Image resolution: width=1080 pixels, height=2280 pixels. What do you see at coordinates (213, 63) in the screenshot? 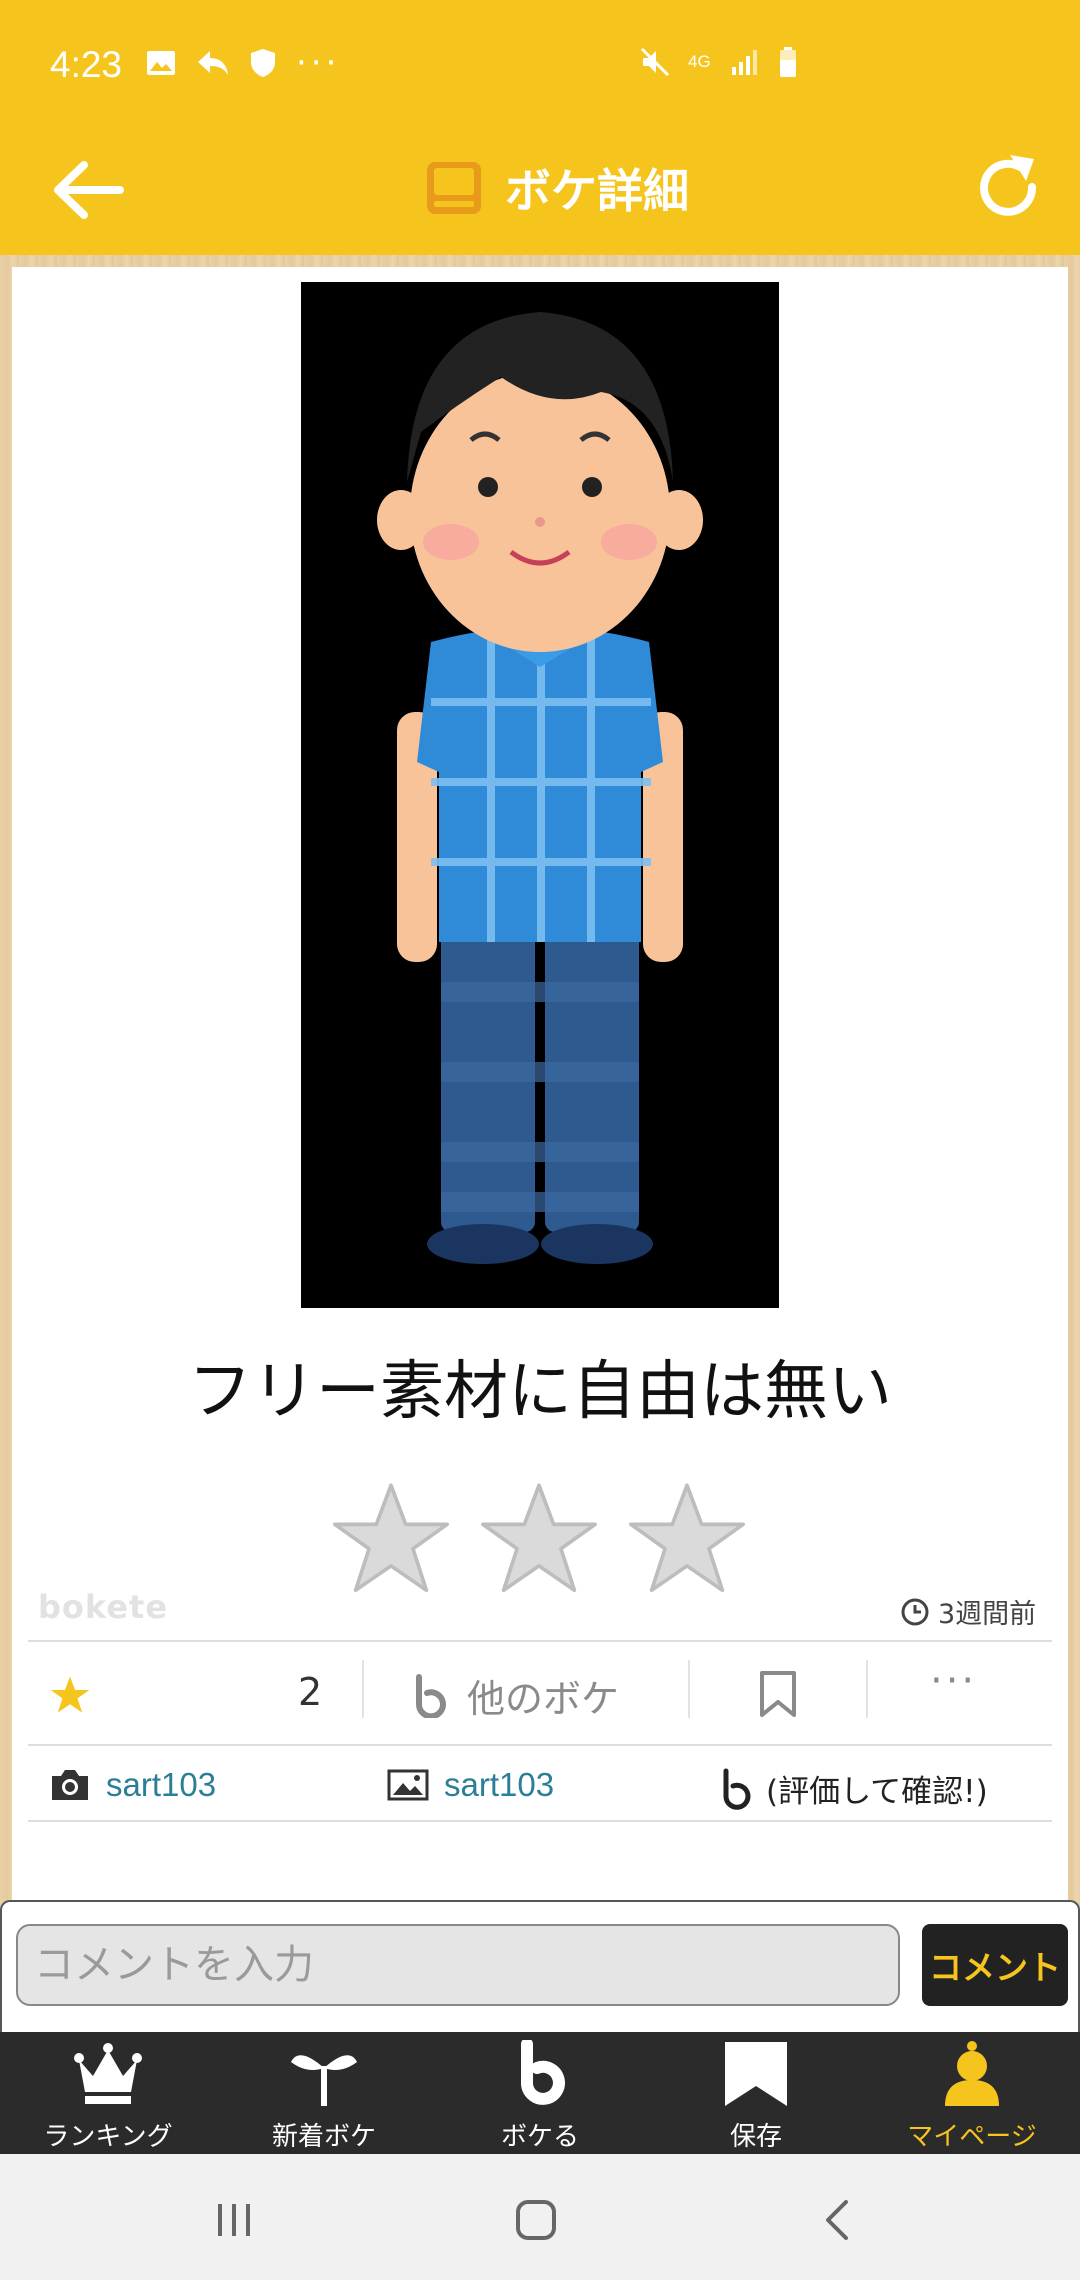
I see `reply-icon` at bounding box center [213, 63].